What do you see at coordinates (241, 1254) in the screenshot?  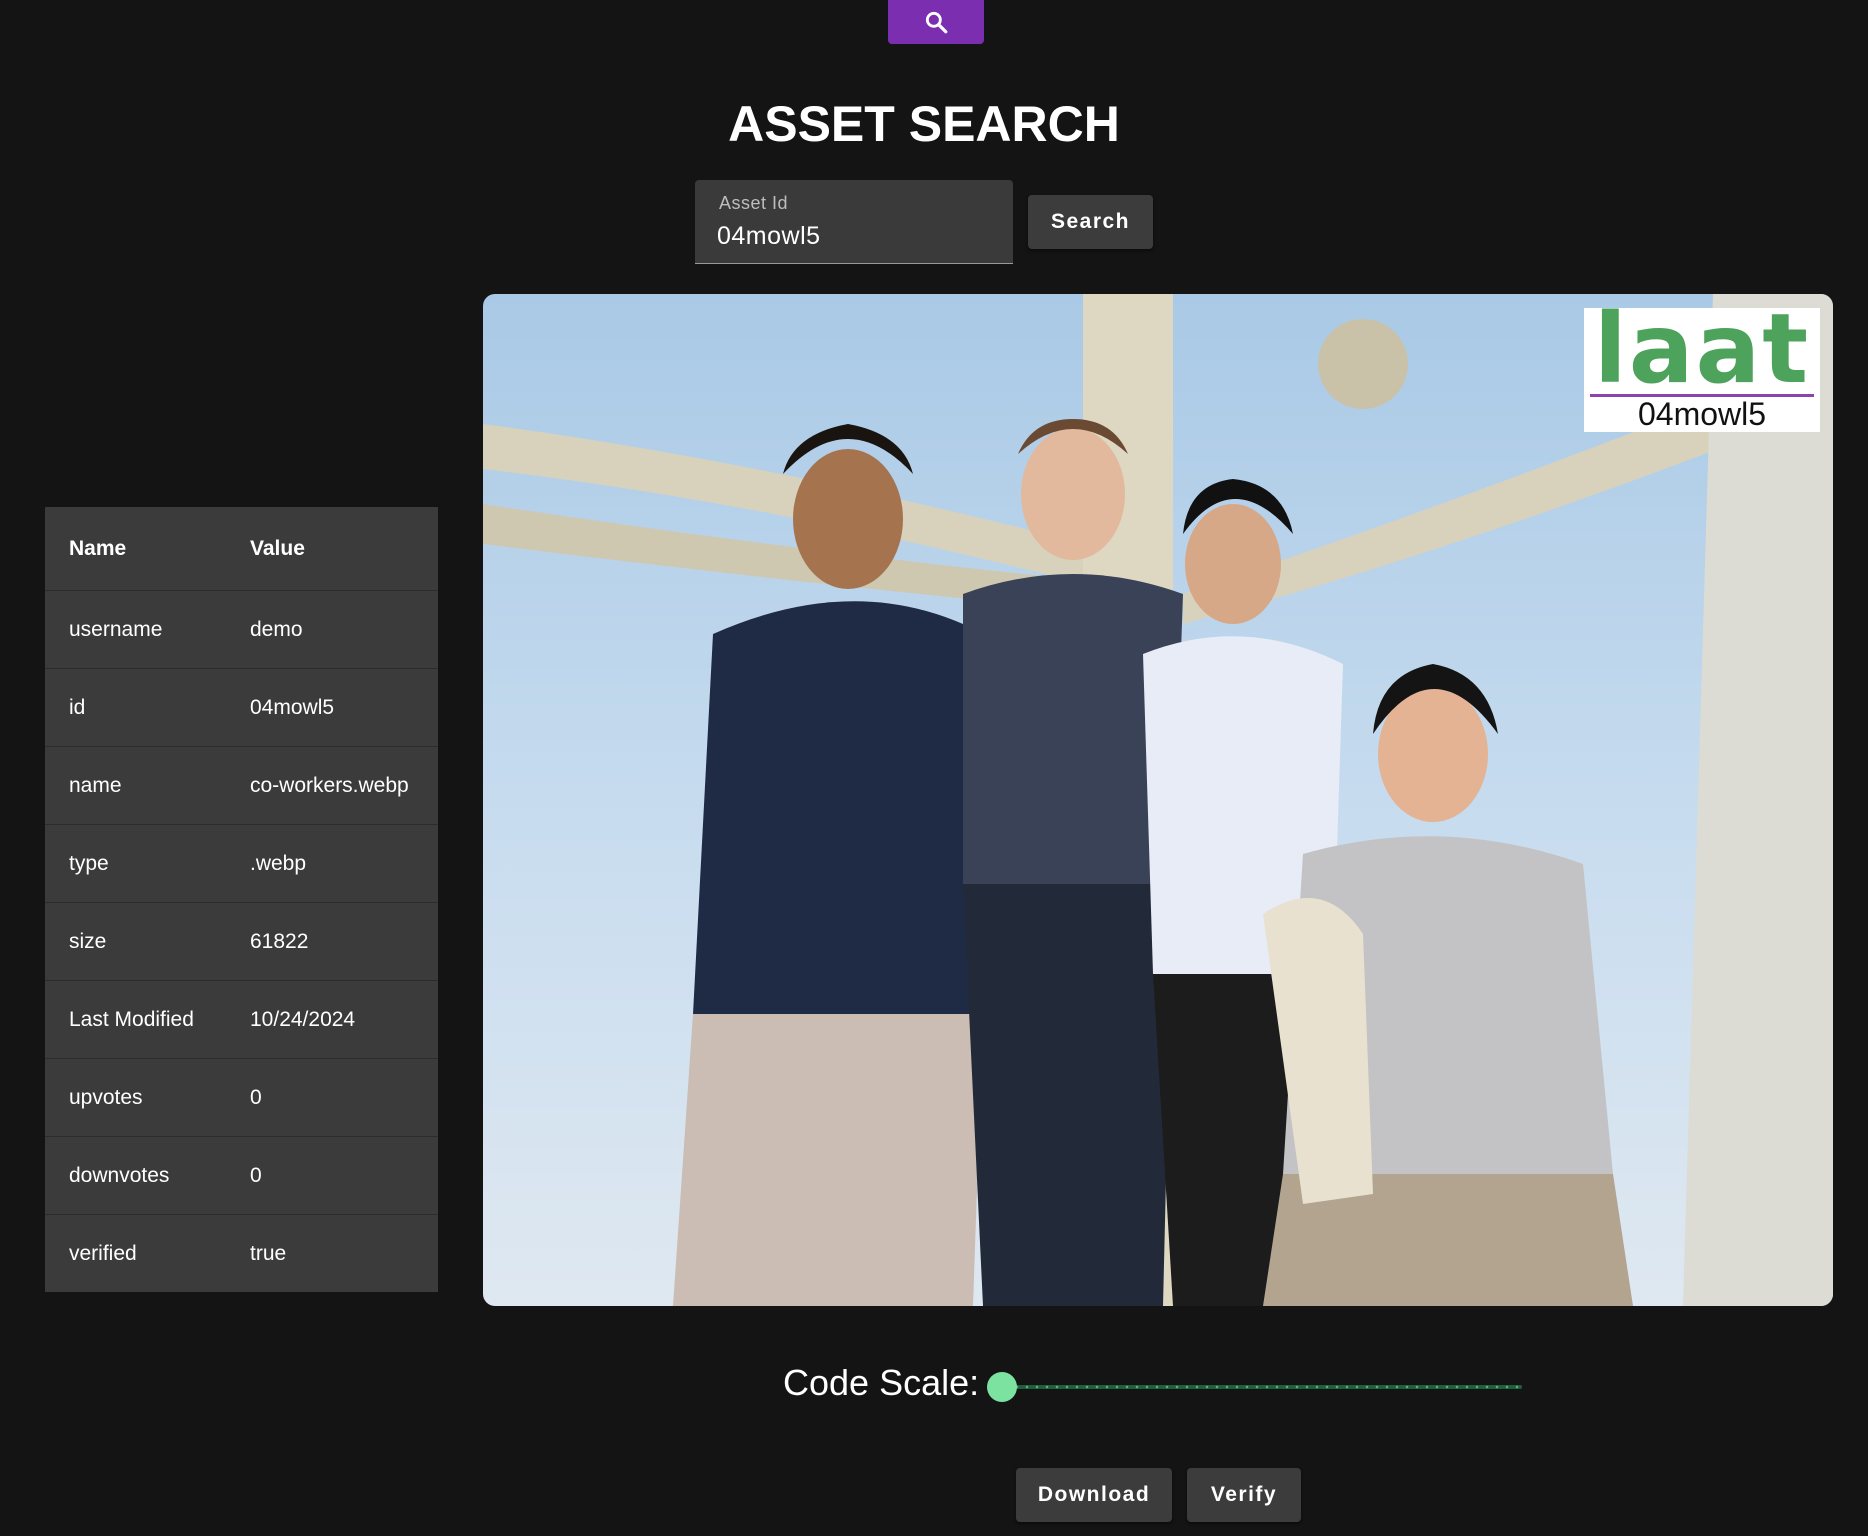 I see `table-row: verified true` at bounding box center [241, 1254].